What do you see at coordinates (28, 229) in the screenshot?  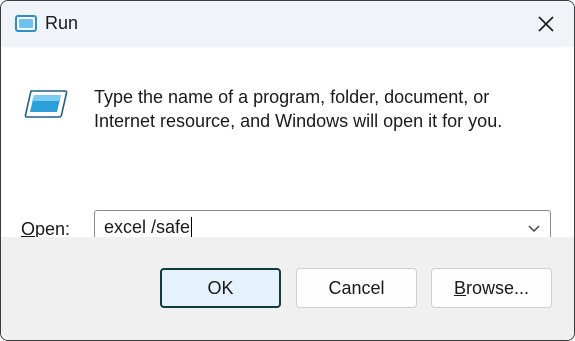 I see `open-label-accesskey: O` at bounding box center [28, 229].